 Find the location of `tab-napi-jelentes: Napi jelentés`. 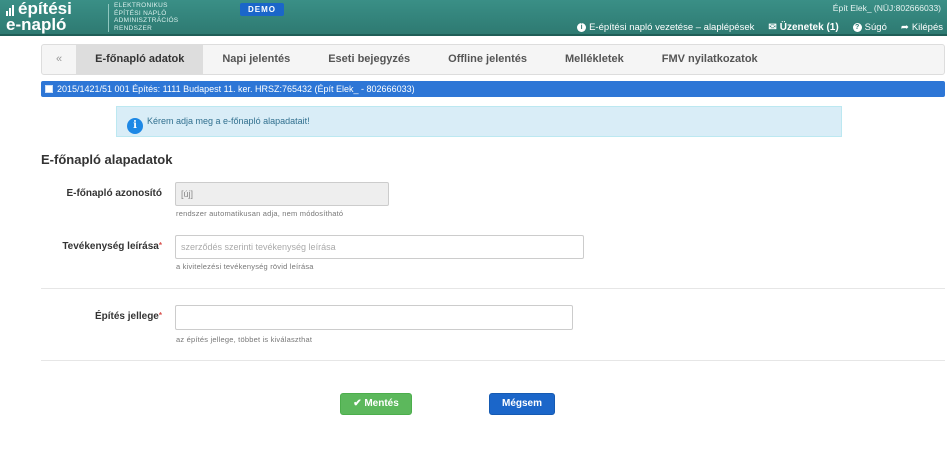

tab-napi-jelentes: Napi jelentés is located at coordinates (256, 59).